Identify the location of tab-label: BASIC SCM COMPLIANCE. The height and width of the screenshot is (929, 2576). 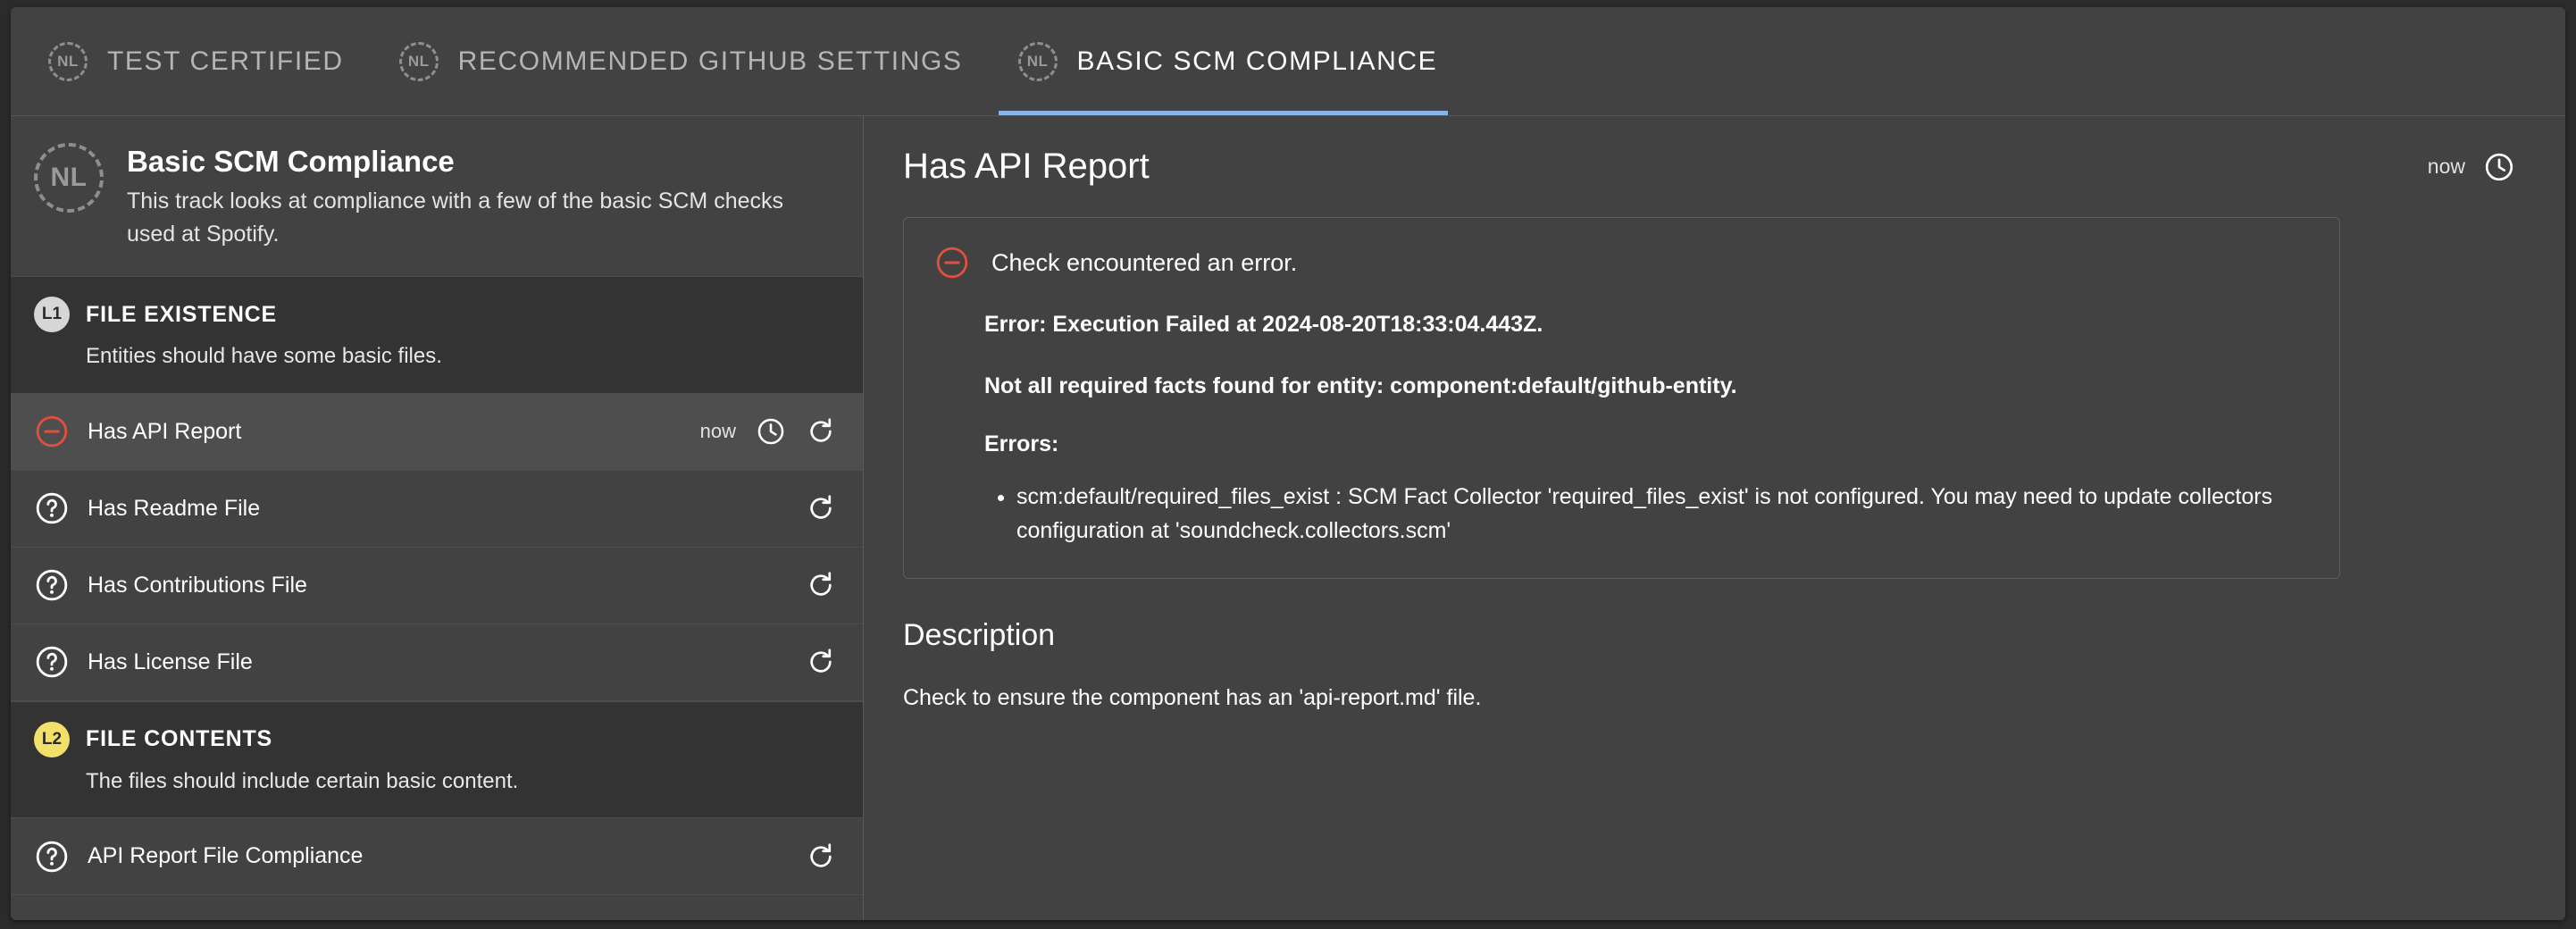
(1257, 61).